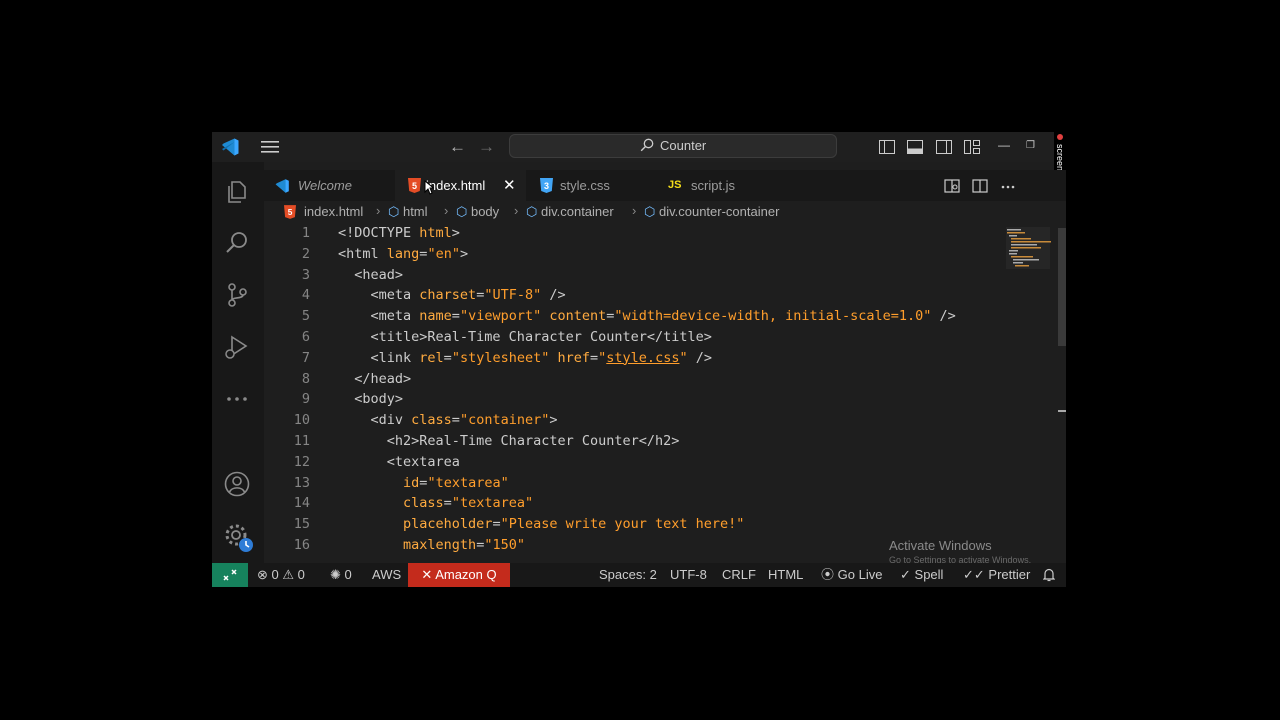 Image resolution: width=1280 pixels, height=720 pixels. I want to click on explorer-icon, so click(237, 191).